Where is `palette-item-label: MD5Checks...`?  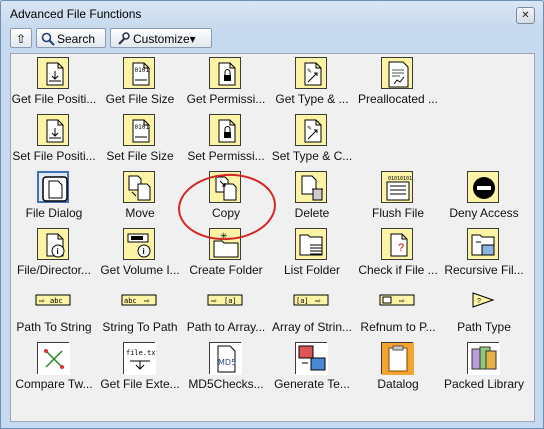 palette-item-label: MD5Checks... is located at coordinates (226, 384).